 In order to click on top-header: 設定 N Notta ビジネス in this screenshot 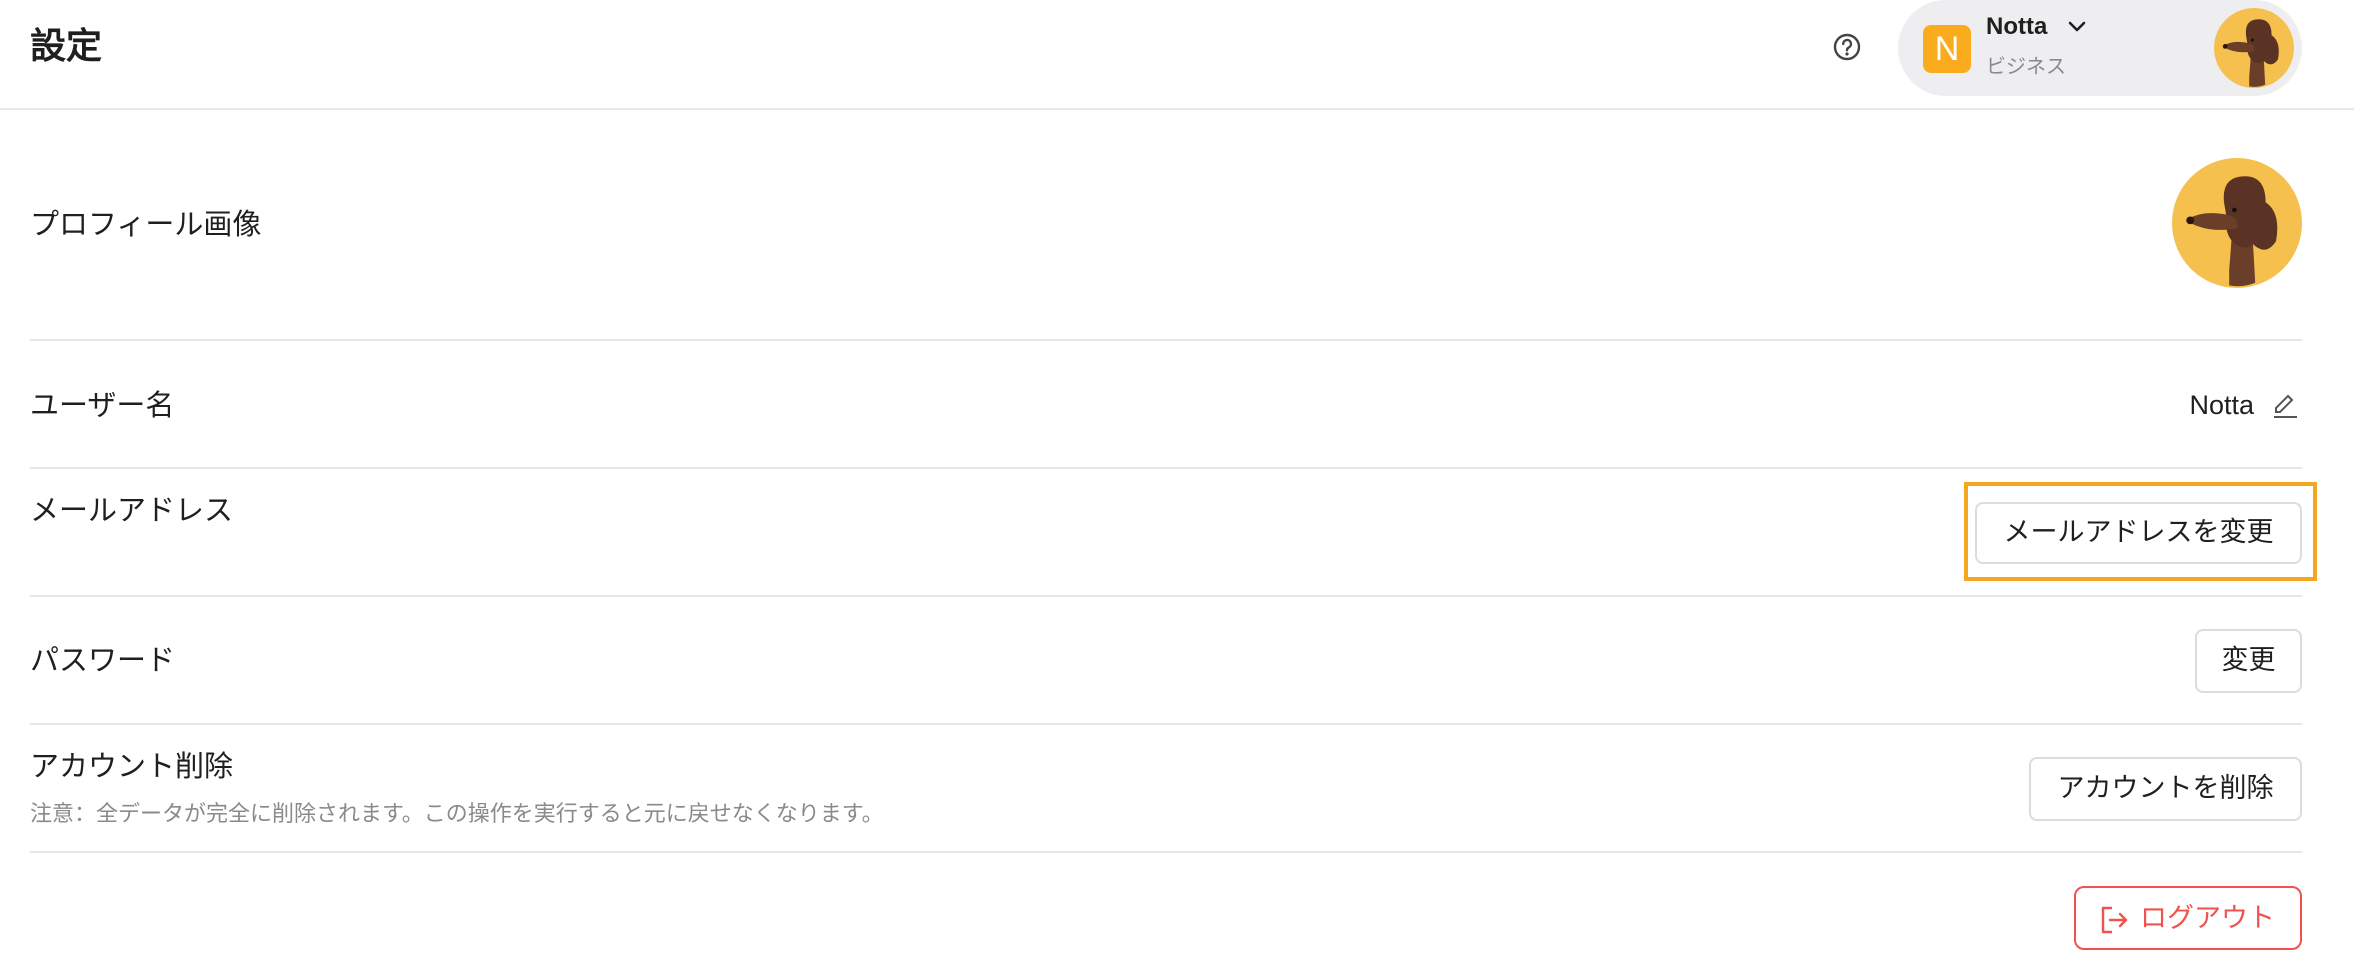, I will do `click(1177, 55)`.